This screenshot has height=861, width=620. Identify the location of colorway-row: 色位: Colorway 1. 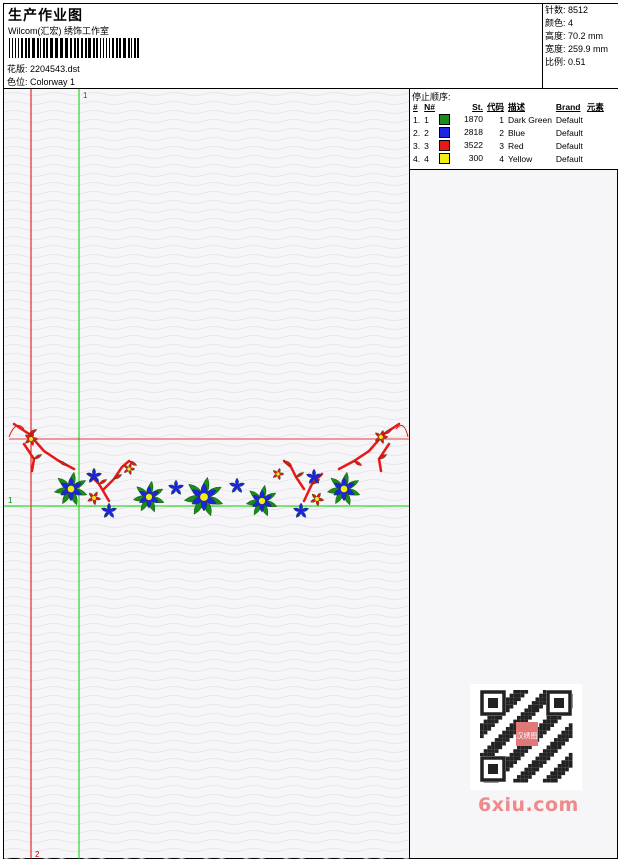
(41, 81).